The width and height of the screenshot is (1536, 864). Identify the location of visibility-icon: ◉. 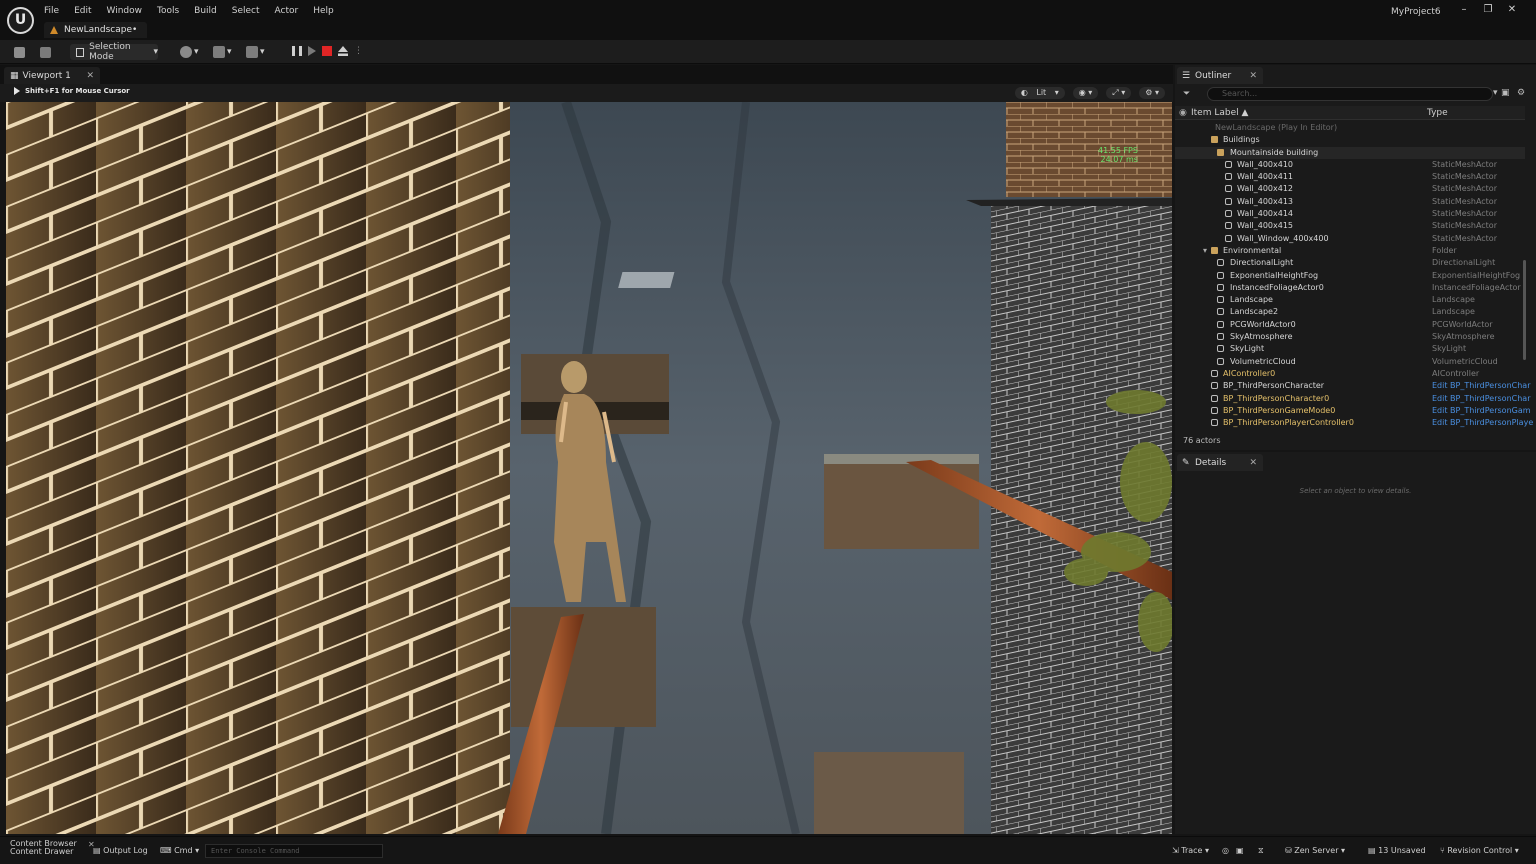
(1183, 113).